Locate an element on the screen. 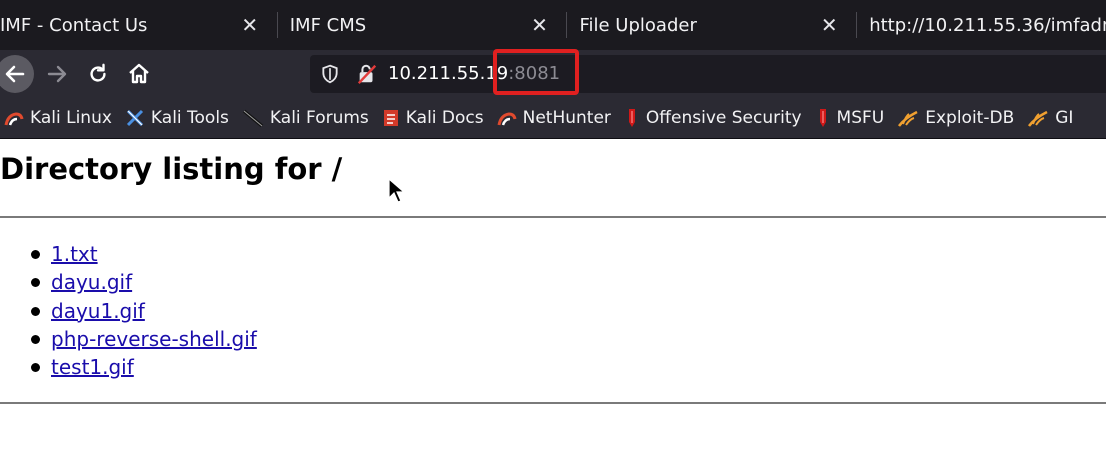  bookmark-ghdb: GI is located at coordinates (1050, 118).